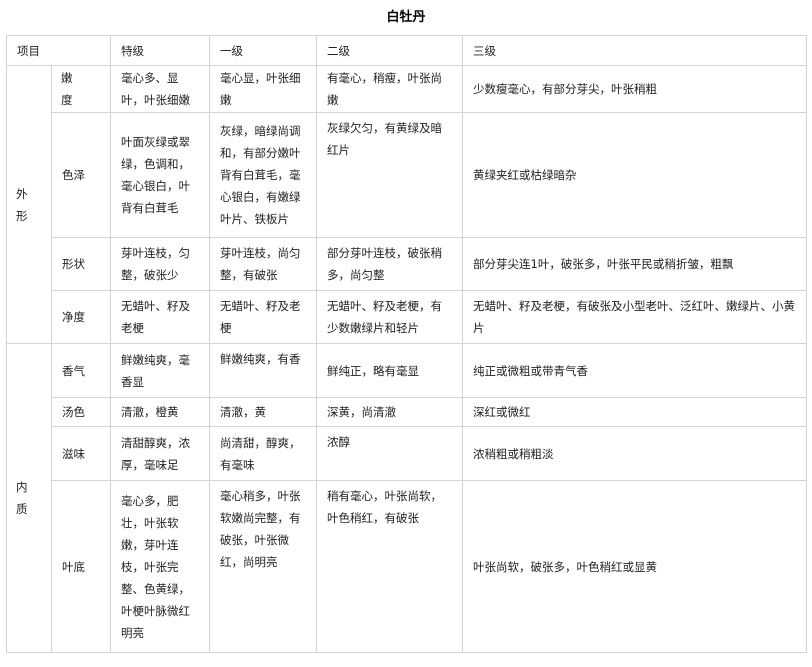 The height and width of the screenshot is (667, 812). Describe the element at coordinates (160, 175) in the screenshot. I see `cell-color-special: 叶面灰绿或翠绿，色调和，毫心银白，叶背有白茸毛` at that location.